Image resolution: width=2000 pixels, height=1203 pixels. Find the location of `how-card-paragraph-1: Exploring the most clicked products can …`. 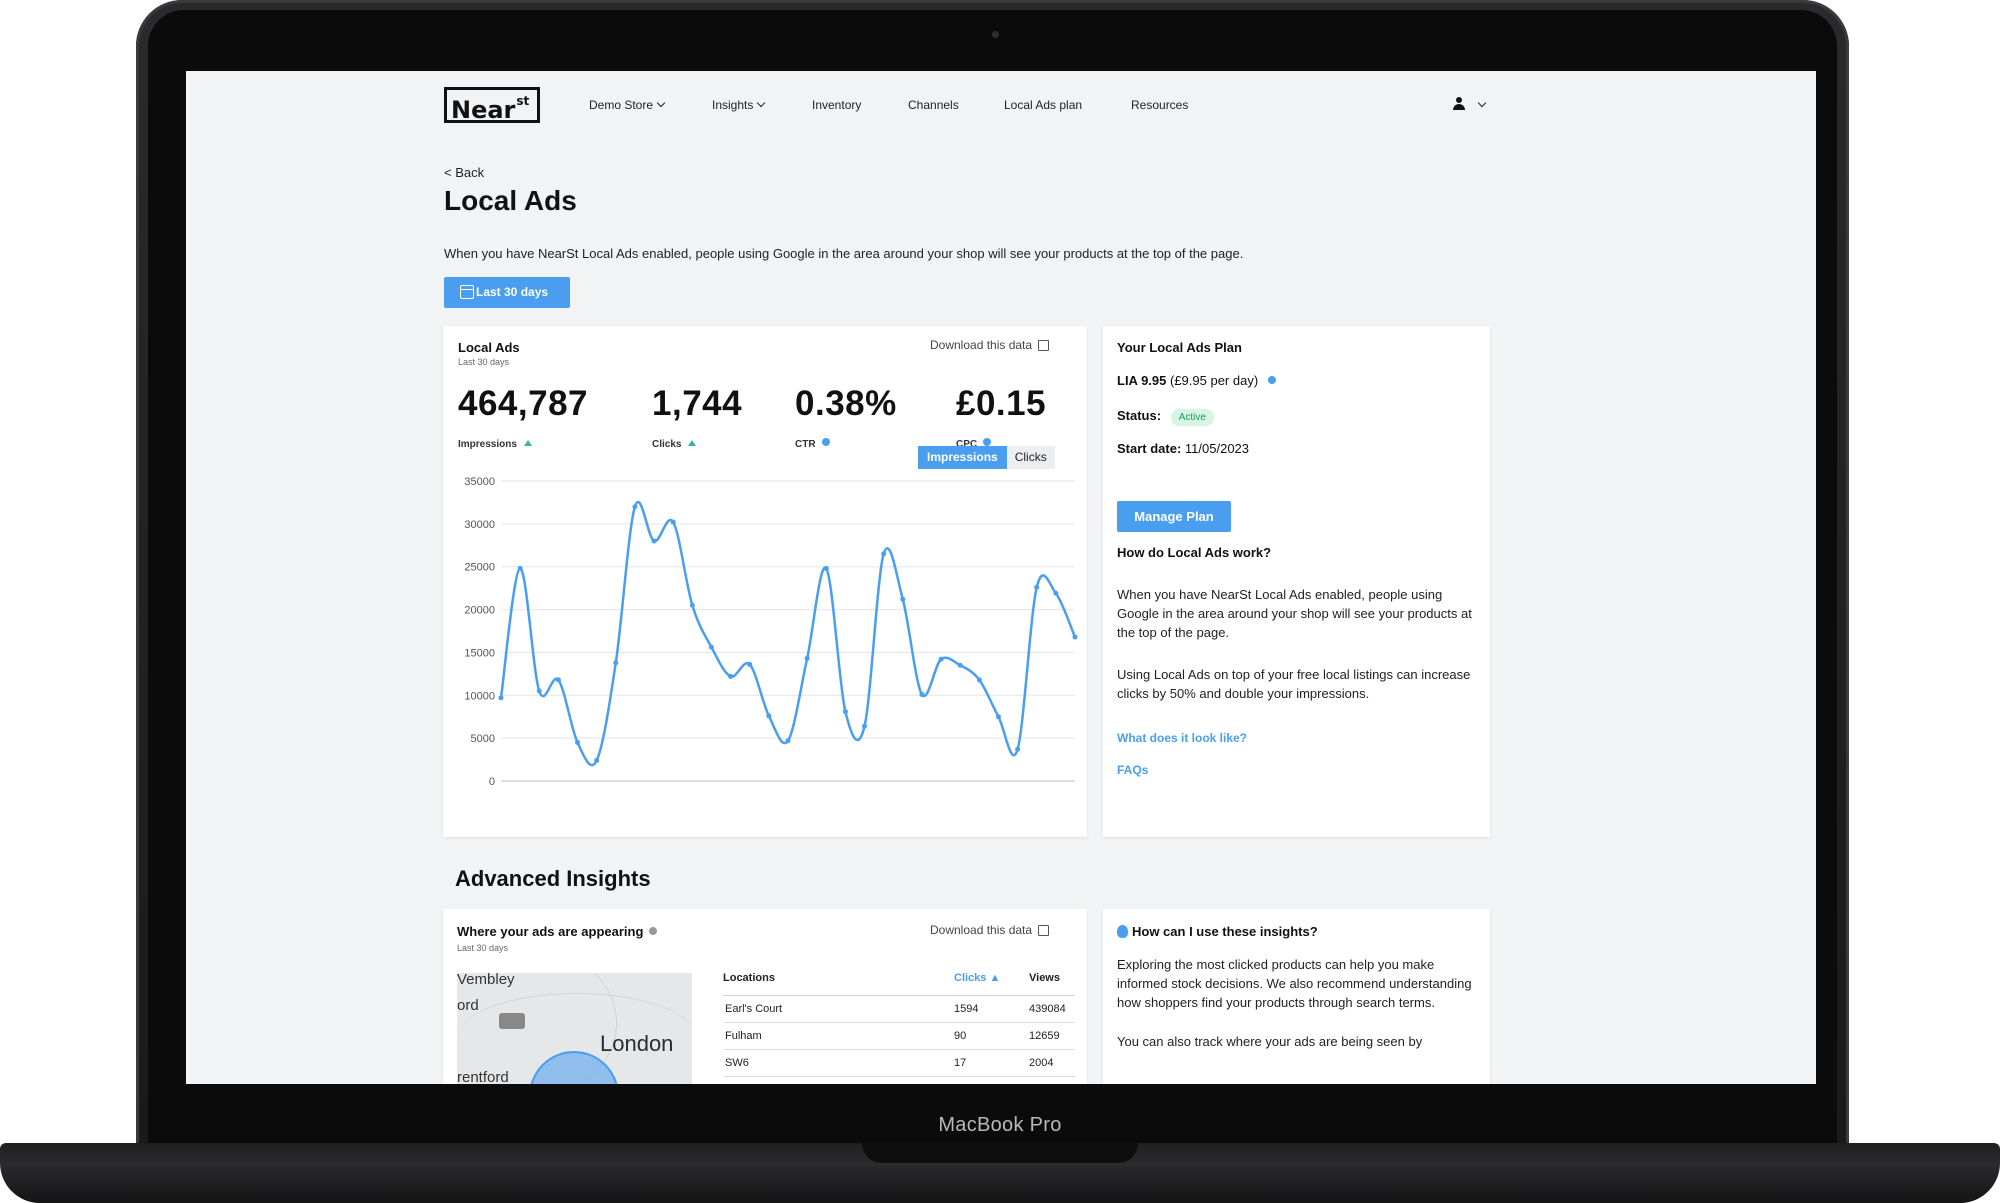

how-card-paragraph-1: Exploring the most clicked products can … is located at coordinates (1294, 983).